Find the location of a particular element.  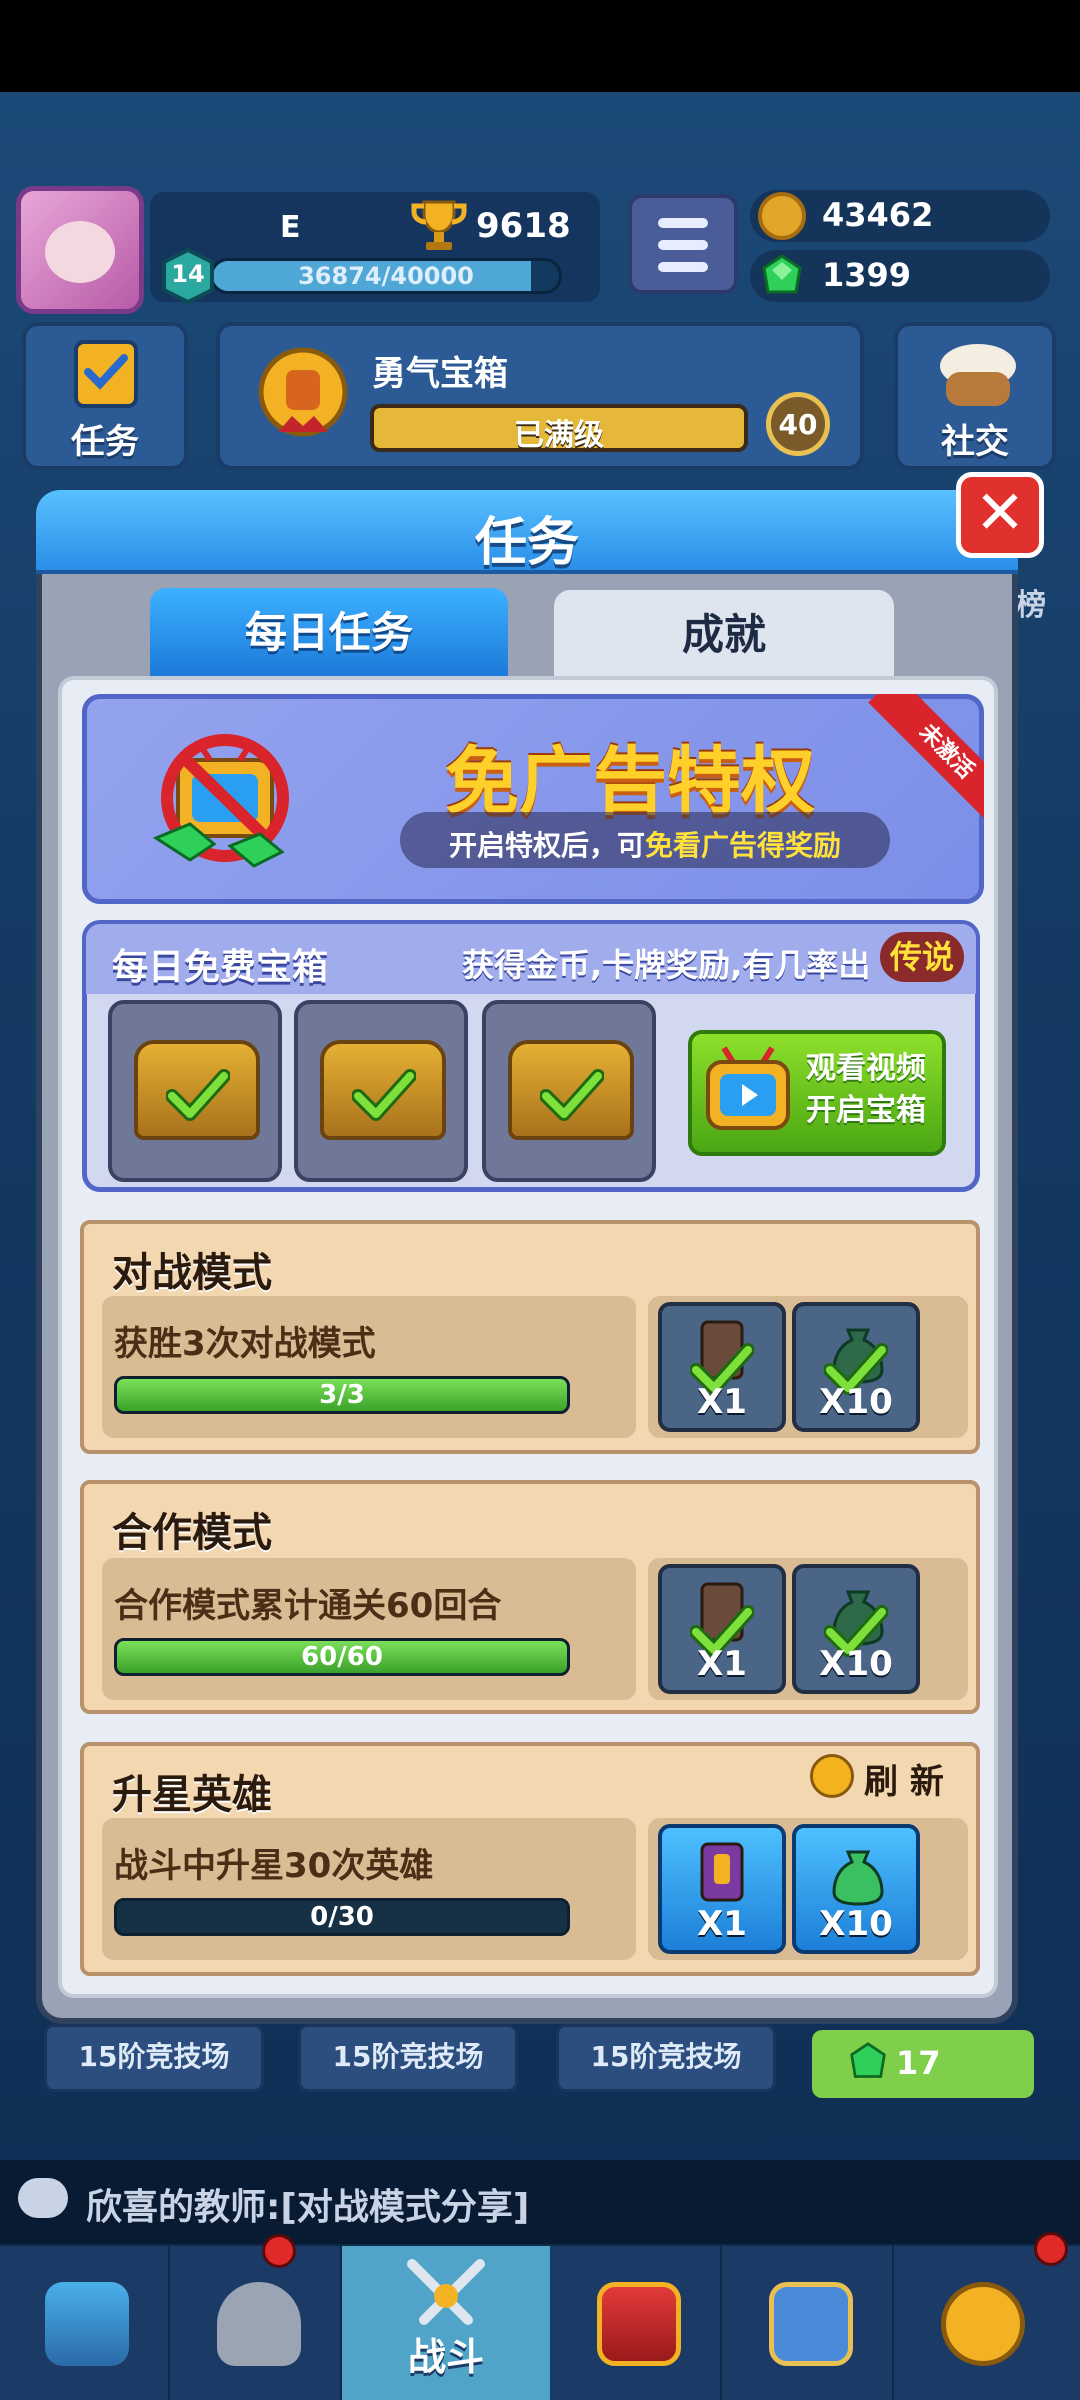

task-title: 对战模式 is located at coordinates (192, 1273).